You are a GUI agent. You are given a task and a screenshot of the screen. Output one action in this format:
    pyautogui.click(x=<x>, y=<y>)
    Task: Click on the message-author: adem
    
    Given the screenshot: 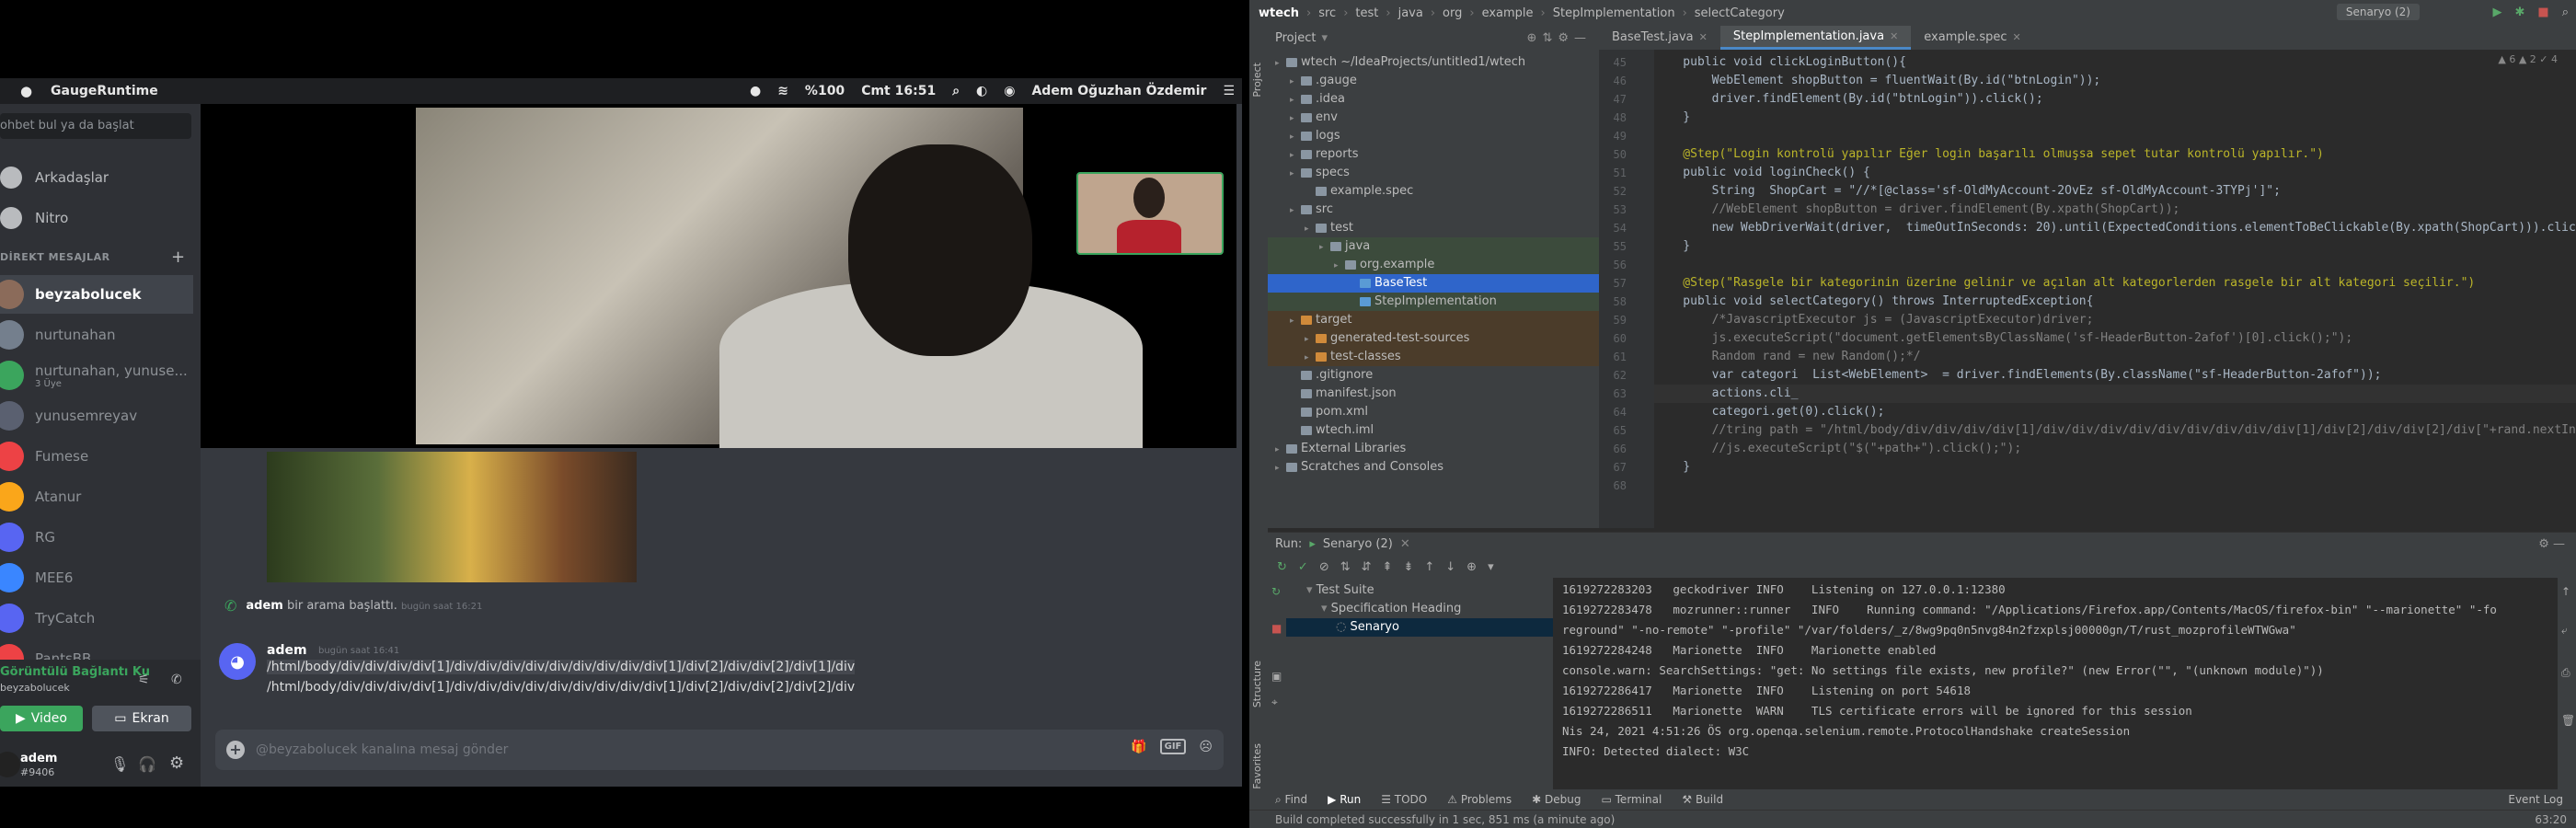 What is the action you would take?
    pyautogui.click(x=287, y=650)
    